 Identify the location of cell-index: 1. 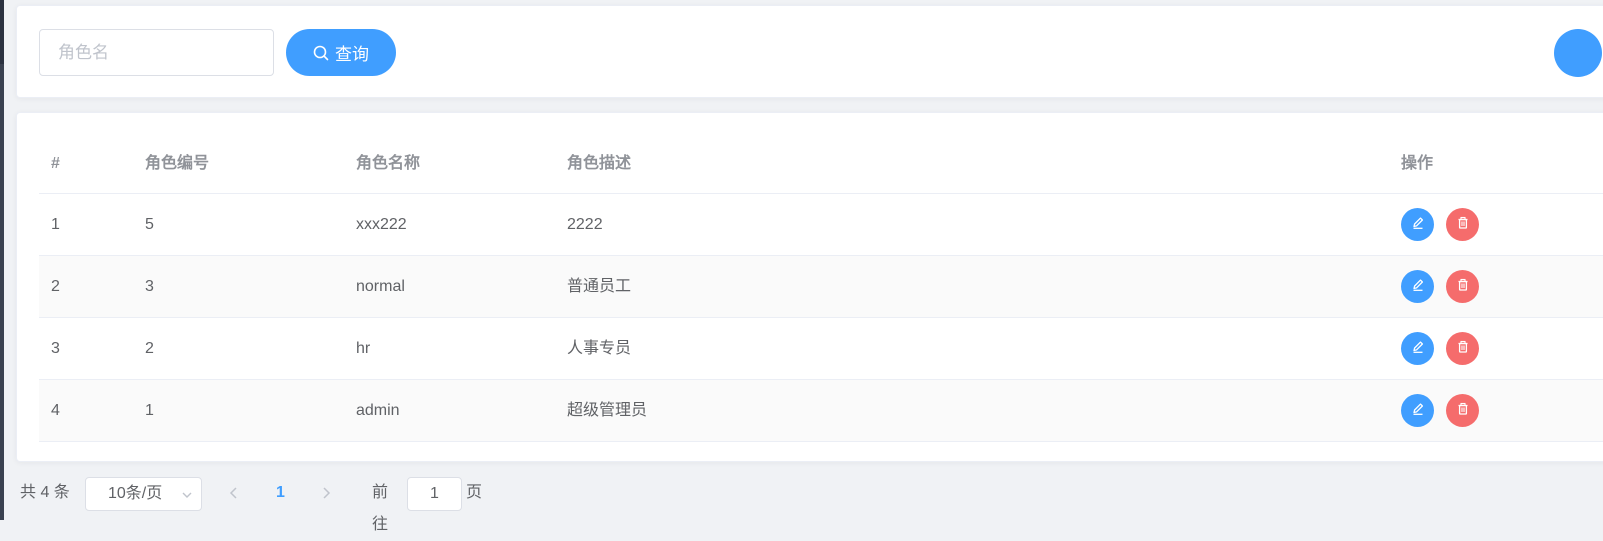
(55, 224).